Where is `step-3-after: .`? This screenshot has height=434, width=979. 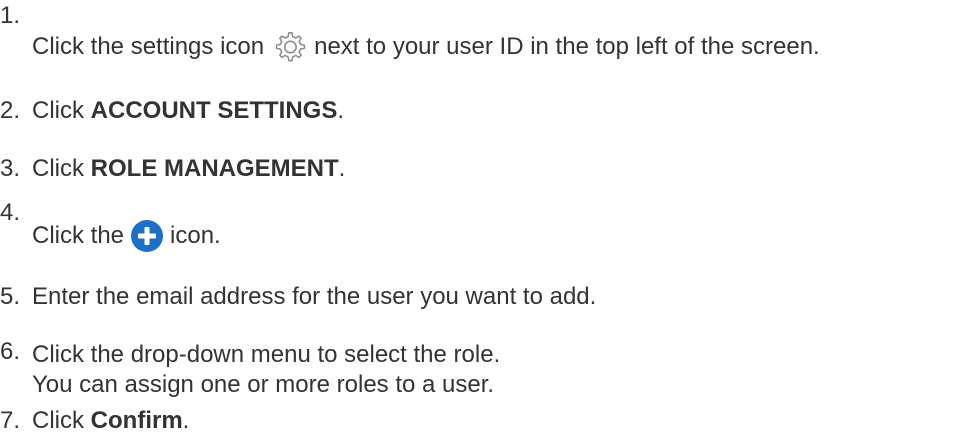 step-3-after: . is located at coordinates (342, 168).